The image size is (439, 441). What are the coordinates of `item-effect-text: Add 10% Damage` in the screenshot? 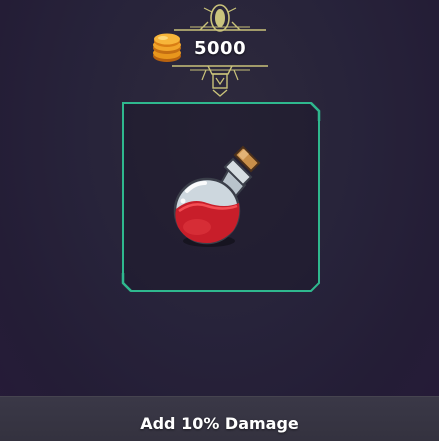 It's located at (219, 423).